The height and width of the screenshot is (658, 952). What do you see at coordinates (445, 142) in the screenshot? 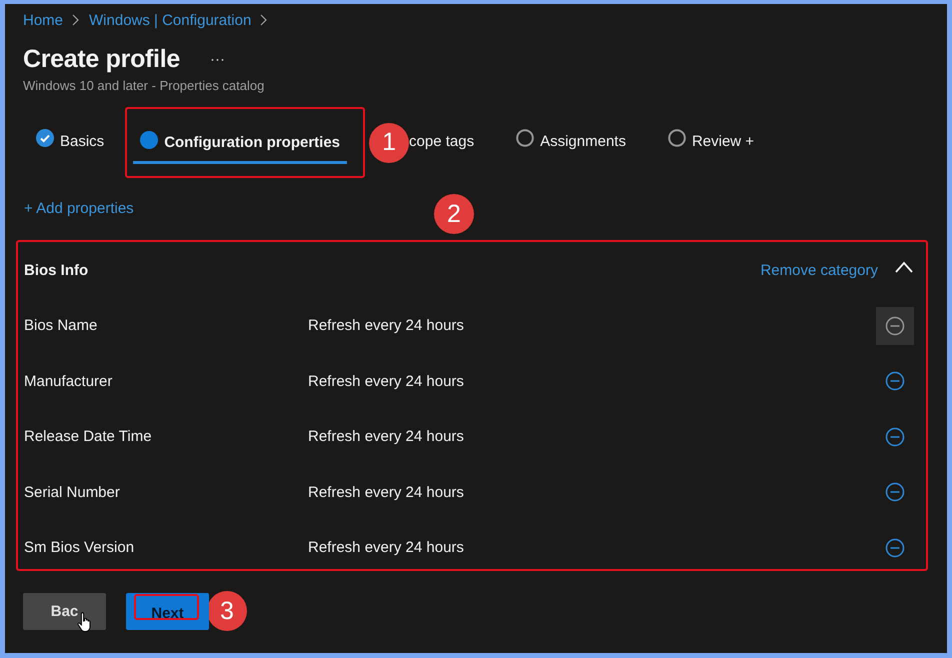
I see `wizard-tab: cope tags` at bounding box center [445, 142].